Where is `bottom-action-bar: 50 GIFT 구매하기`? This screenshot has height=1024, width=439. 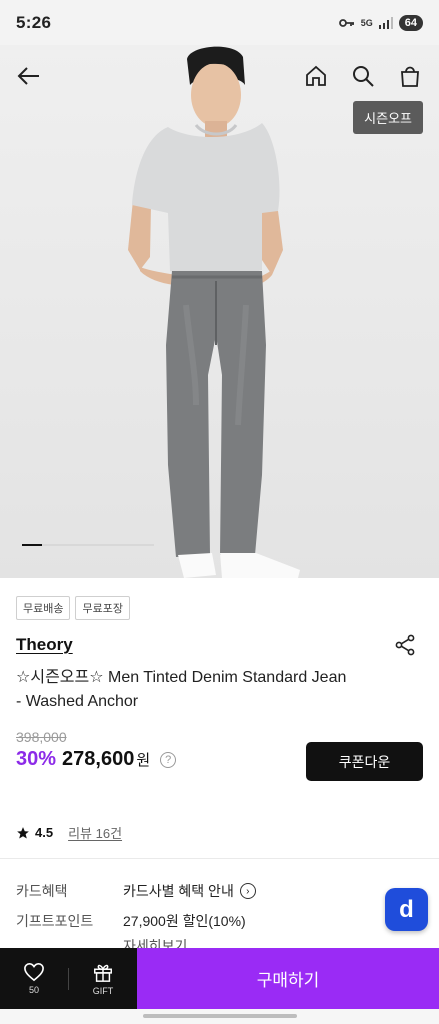 bottom-action-bar: 50 GIFT 구매하기 is located at coordinates (219, 978).